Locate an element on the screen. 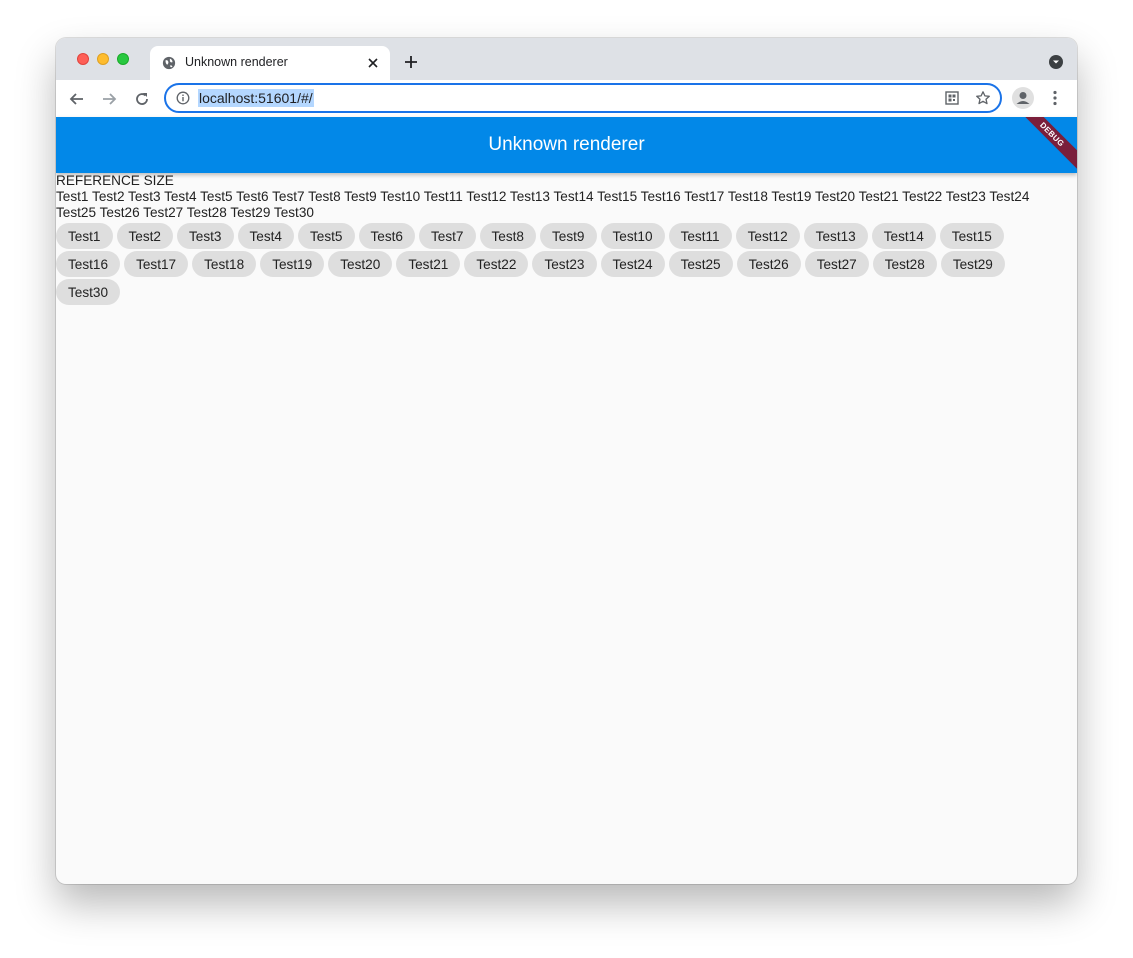 The height and width of the screenshot is (958, 1133). chip: Test11 is located at coordinates (700, 236).